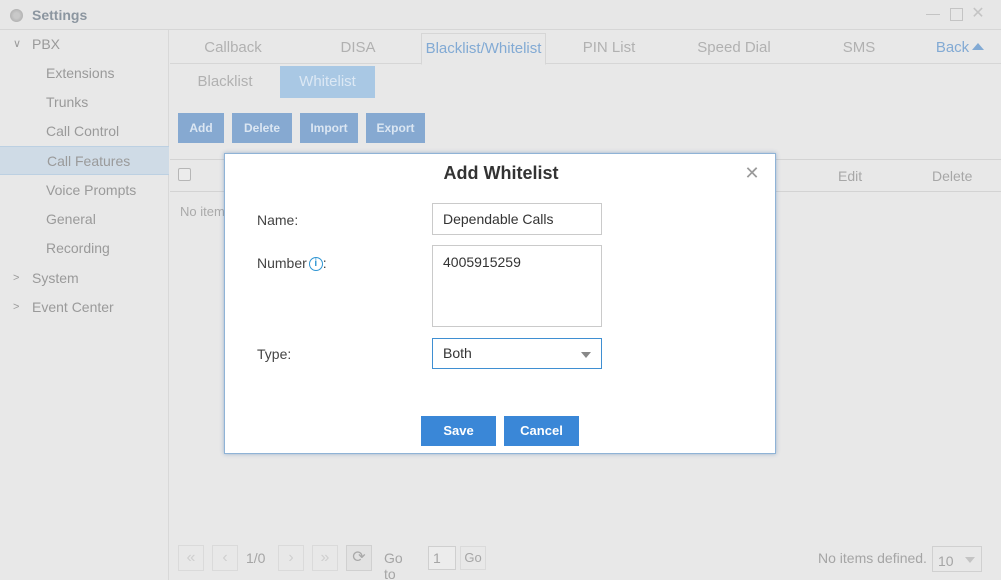 This screenshot has width=1001, height=580. I want to click on next-page-button: ›, so click(291, 558).